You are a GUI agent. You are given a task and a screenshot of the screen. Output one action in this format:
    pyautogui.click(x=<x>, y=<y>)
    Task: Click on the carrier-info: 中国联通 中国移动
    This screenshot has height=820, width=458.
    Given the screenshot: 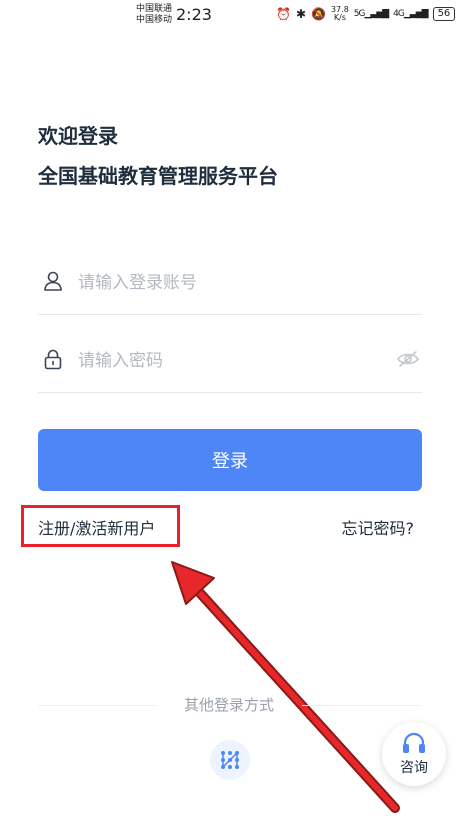 What is the action you would take?
    pyautogui.click(x=154, y=15)
    